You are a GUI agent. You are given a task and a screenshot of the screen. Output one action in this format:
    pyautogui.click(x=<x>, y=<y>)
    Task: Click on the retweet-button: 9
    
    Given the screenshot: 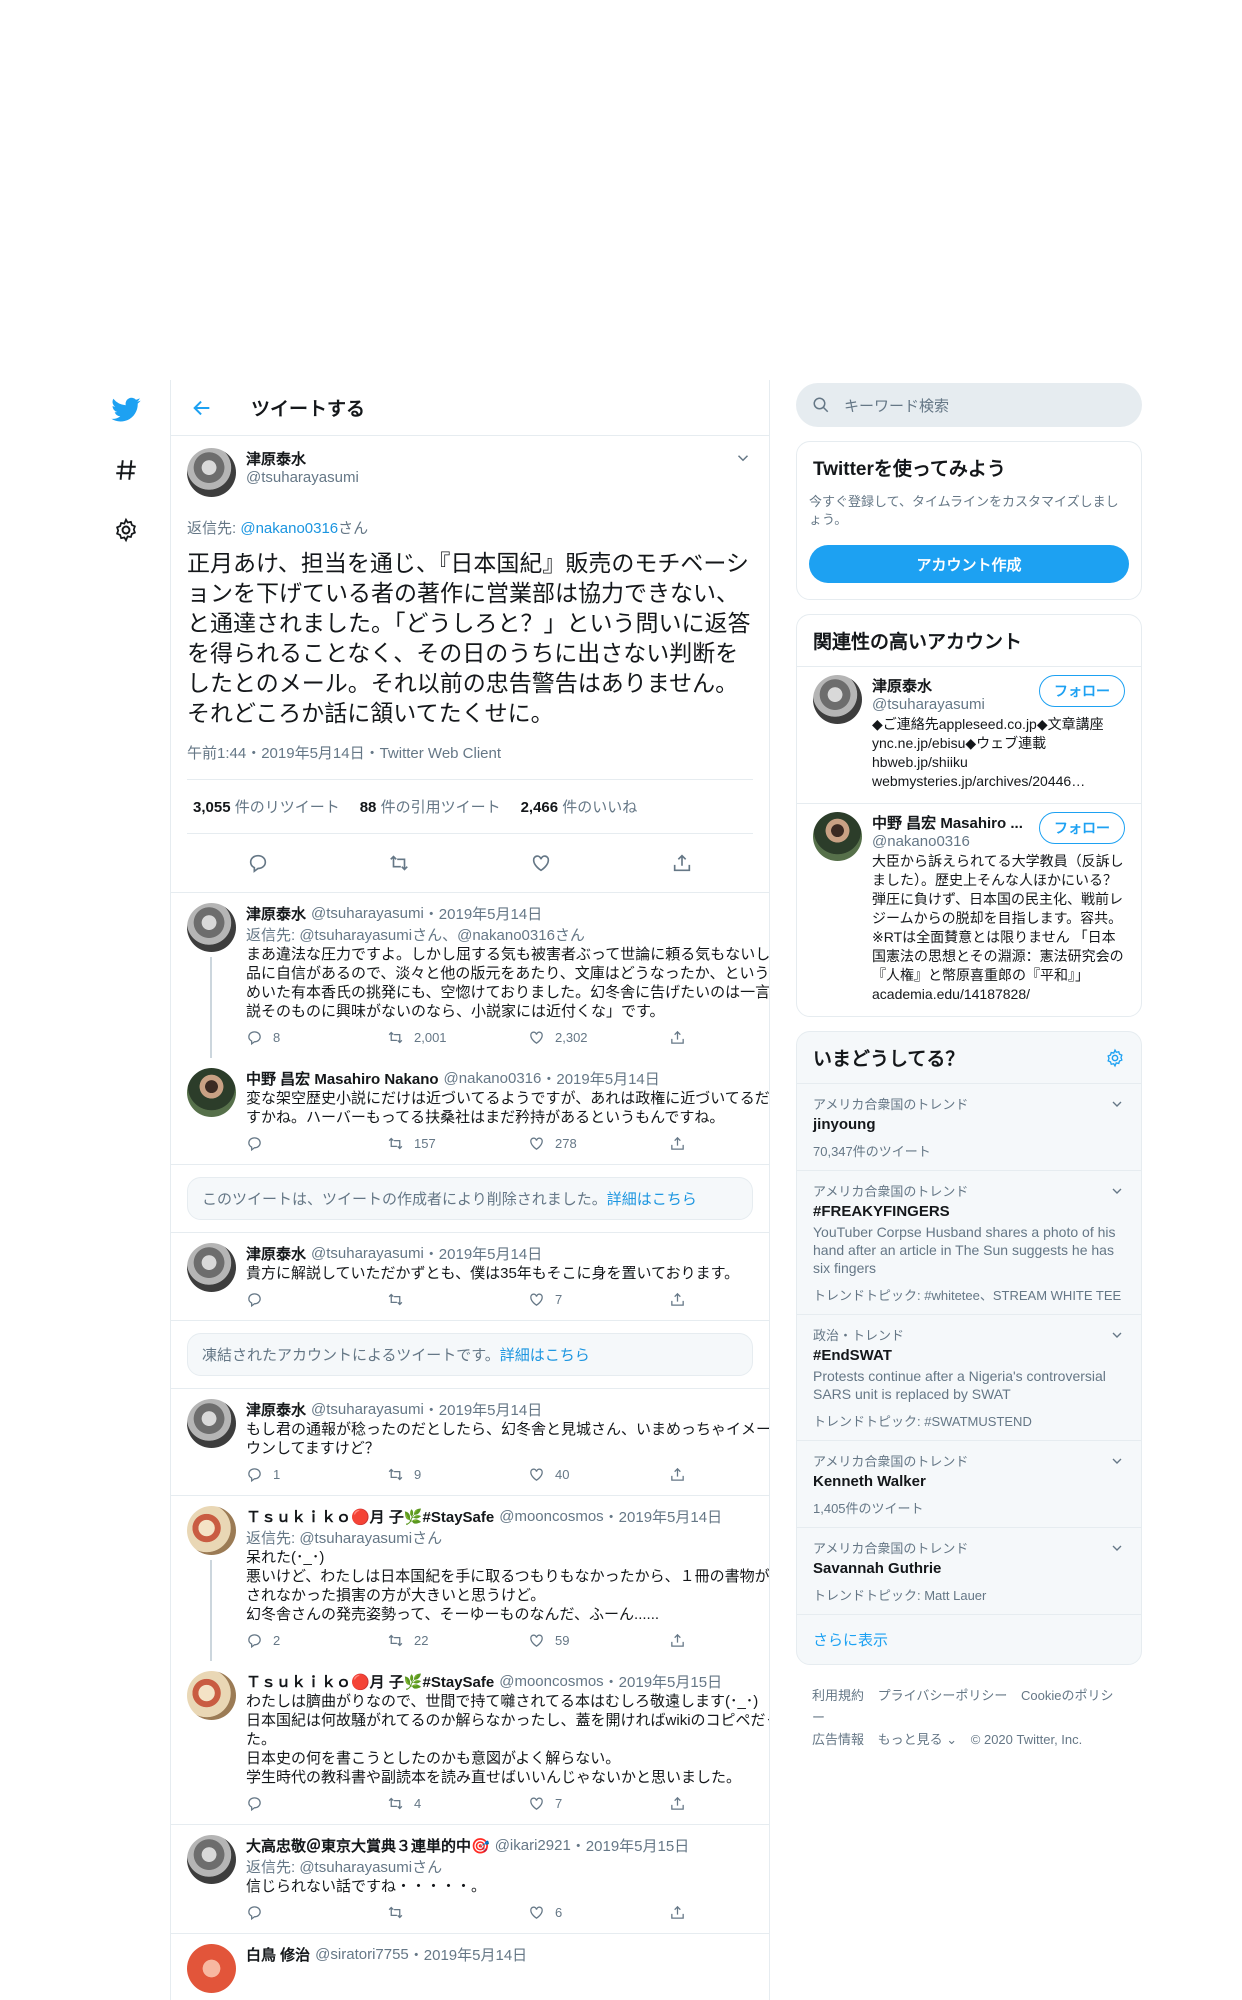 What is the action you would take?
    pyautogui.click(x=457, y=1474)
    